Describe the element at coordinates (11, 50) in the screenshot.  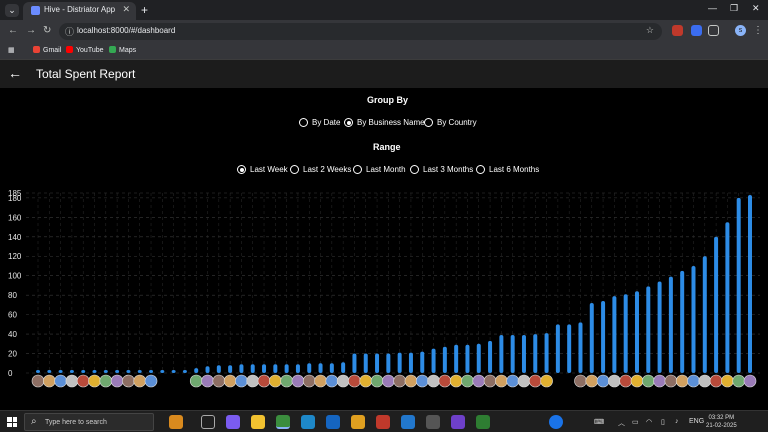
I see `apps-grid-icon: ▦` at that location.